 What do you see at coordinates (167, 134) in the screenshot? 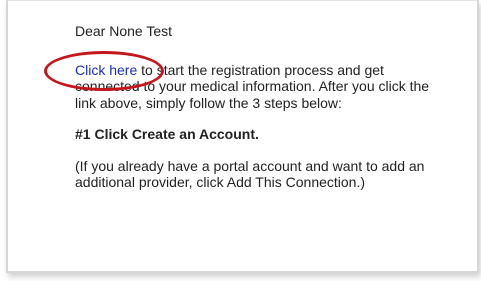
I see `step-1-heading: #1 Click Create an Account.` at bounding box center [167, 134].